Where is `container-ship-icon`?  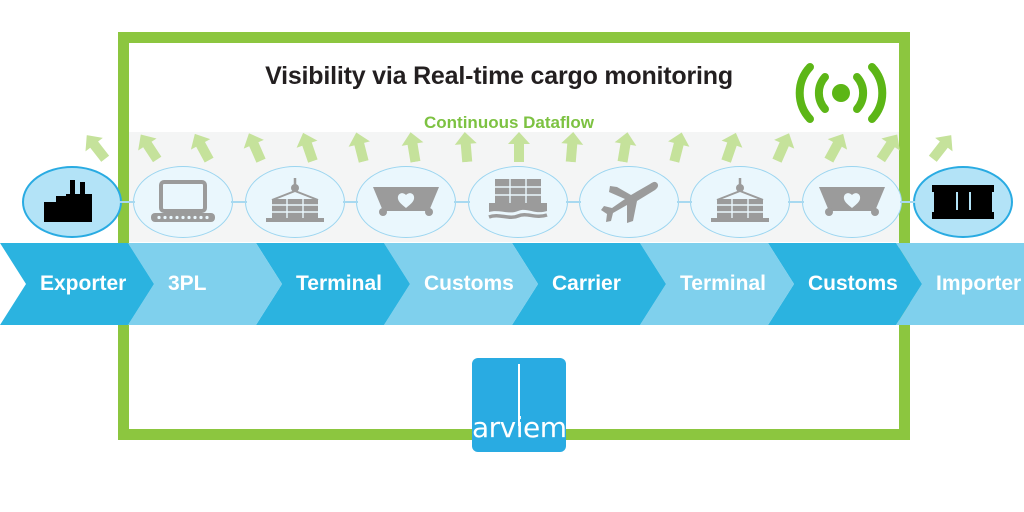 container-ship-icon is located at coordinates (518, 202).